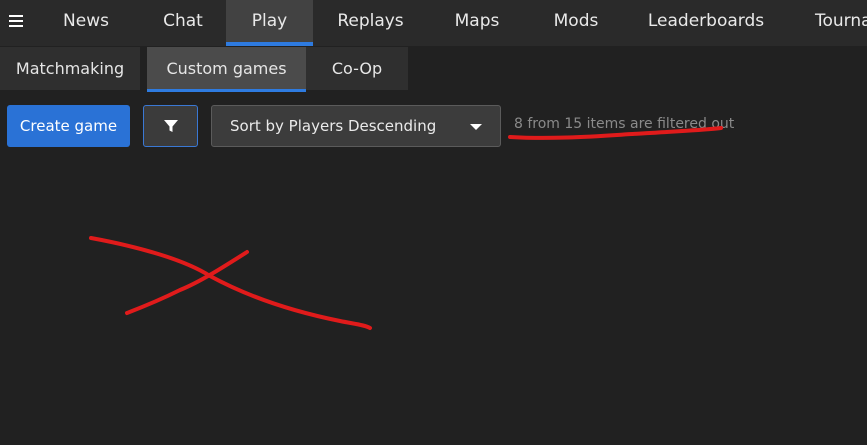 The image size is (867, 445). I want to click on tab-maps: Maps, so click(477, 21).